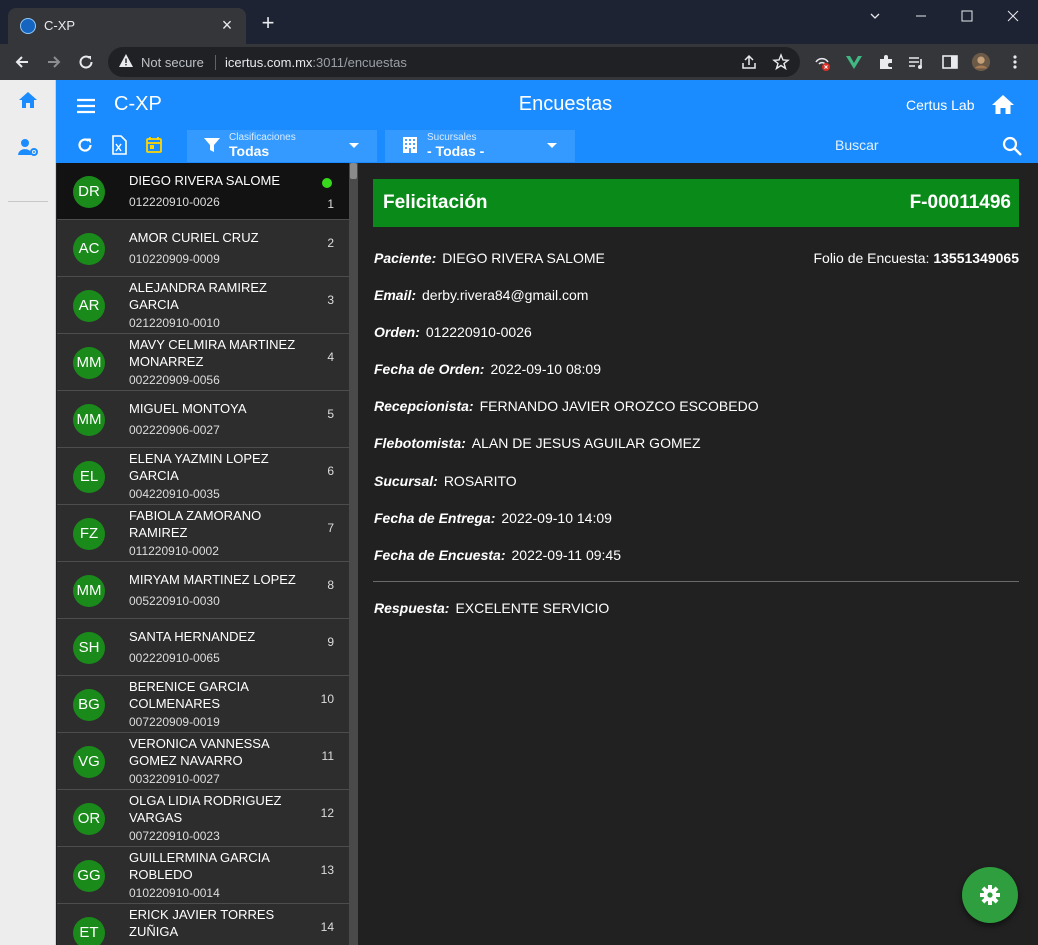 The width and height of the screenshot is (1038, 945). I want to click on search-icon, so click(1012, 146).